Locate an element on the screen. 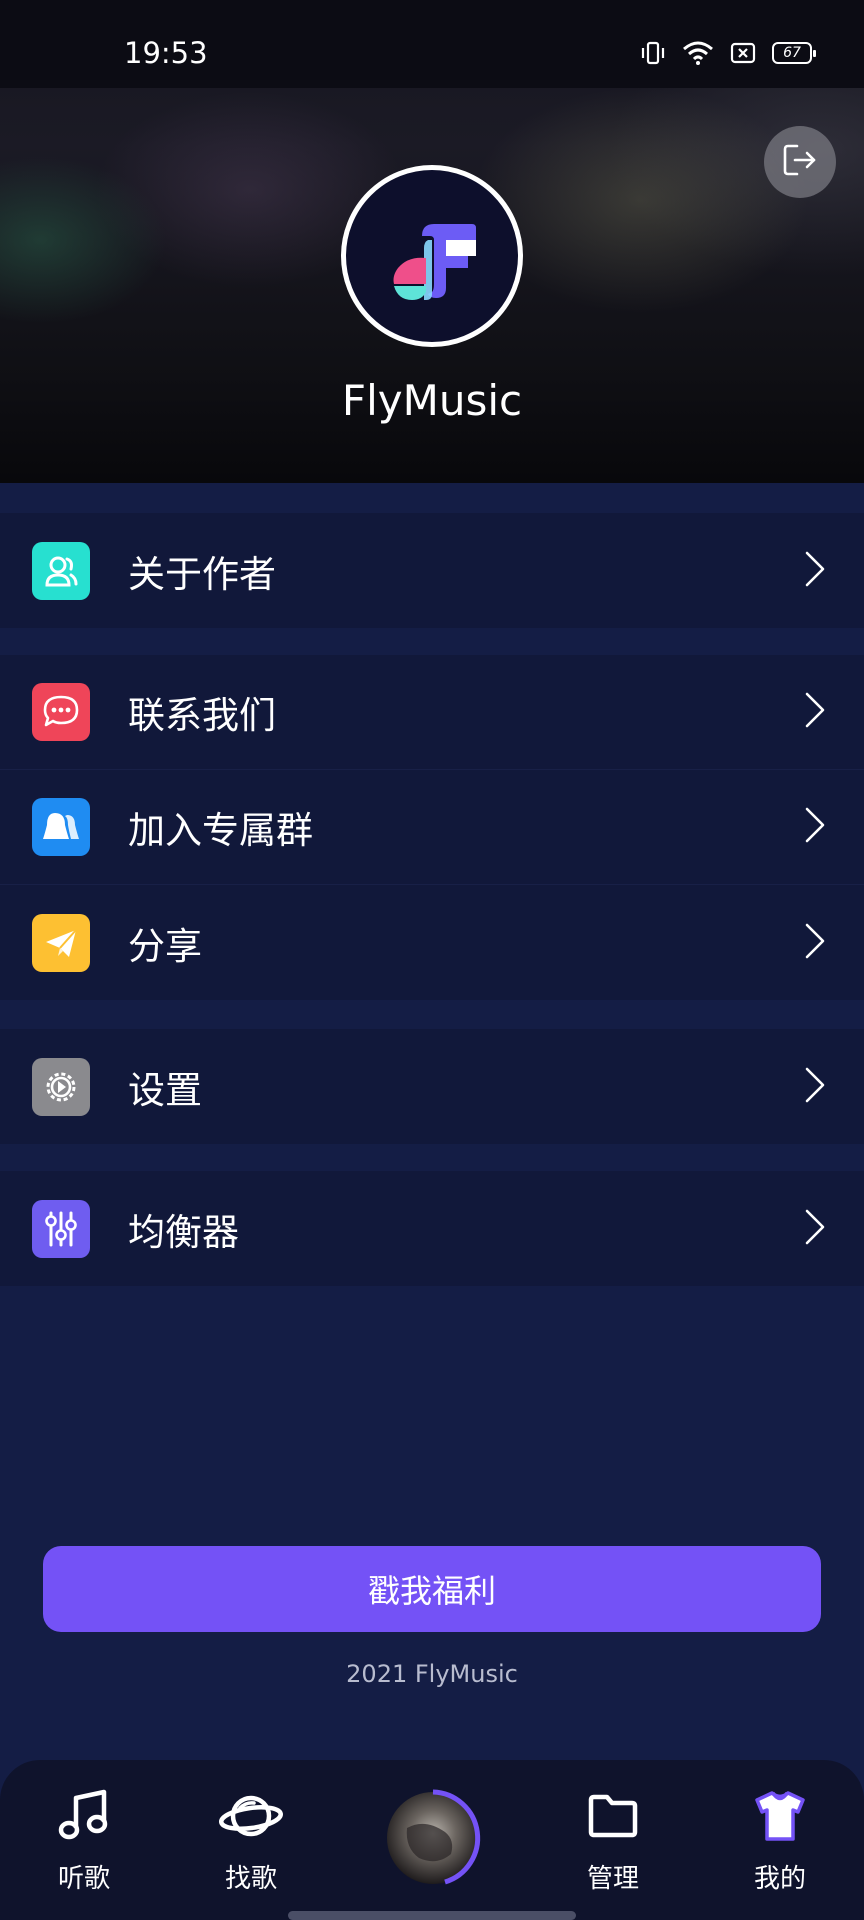 This screenshot has width=864, height=1920. sim-icon is located at coordinates (743, 53).